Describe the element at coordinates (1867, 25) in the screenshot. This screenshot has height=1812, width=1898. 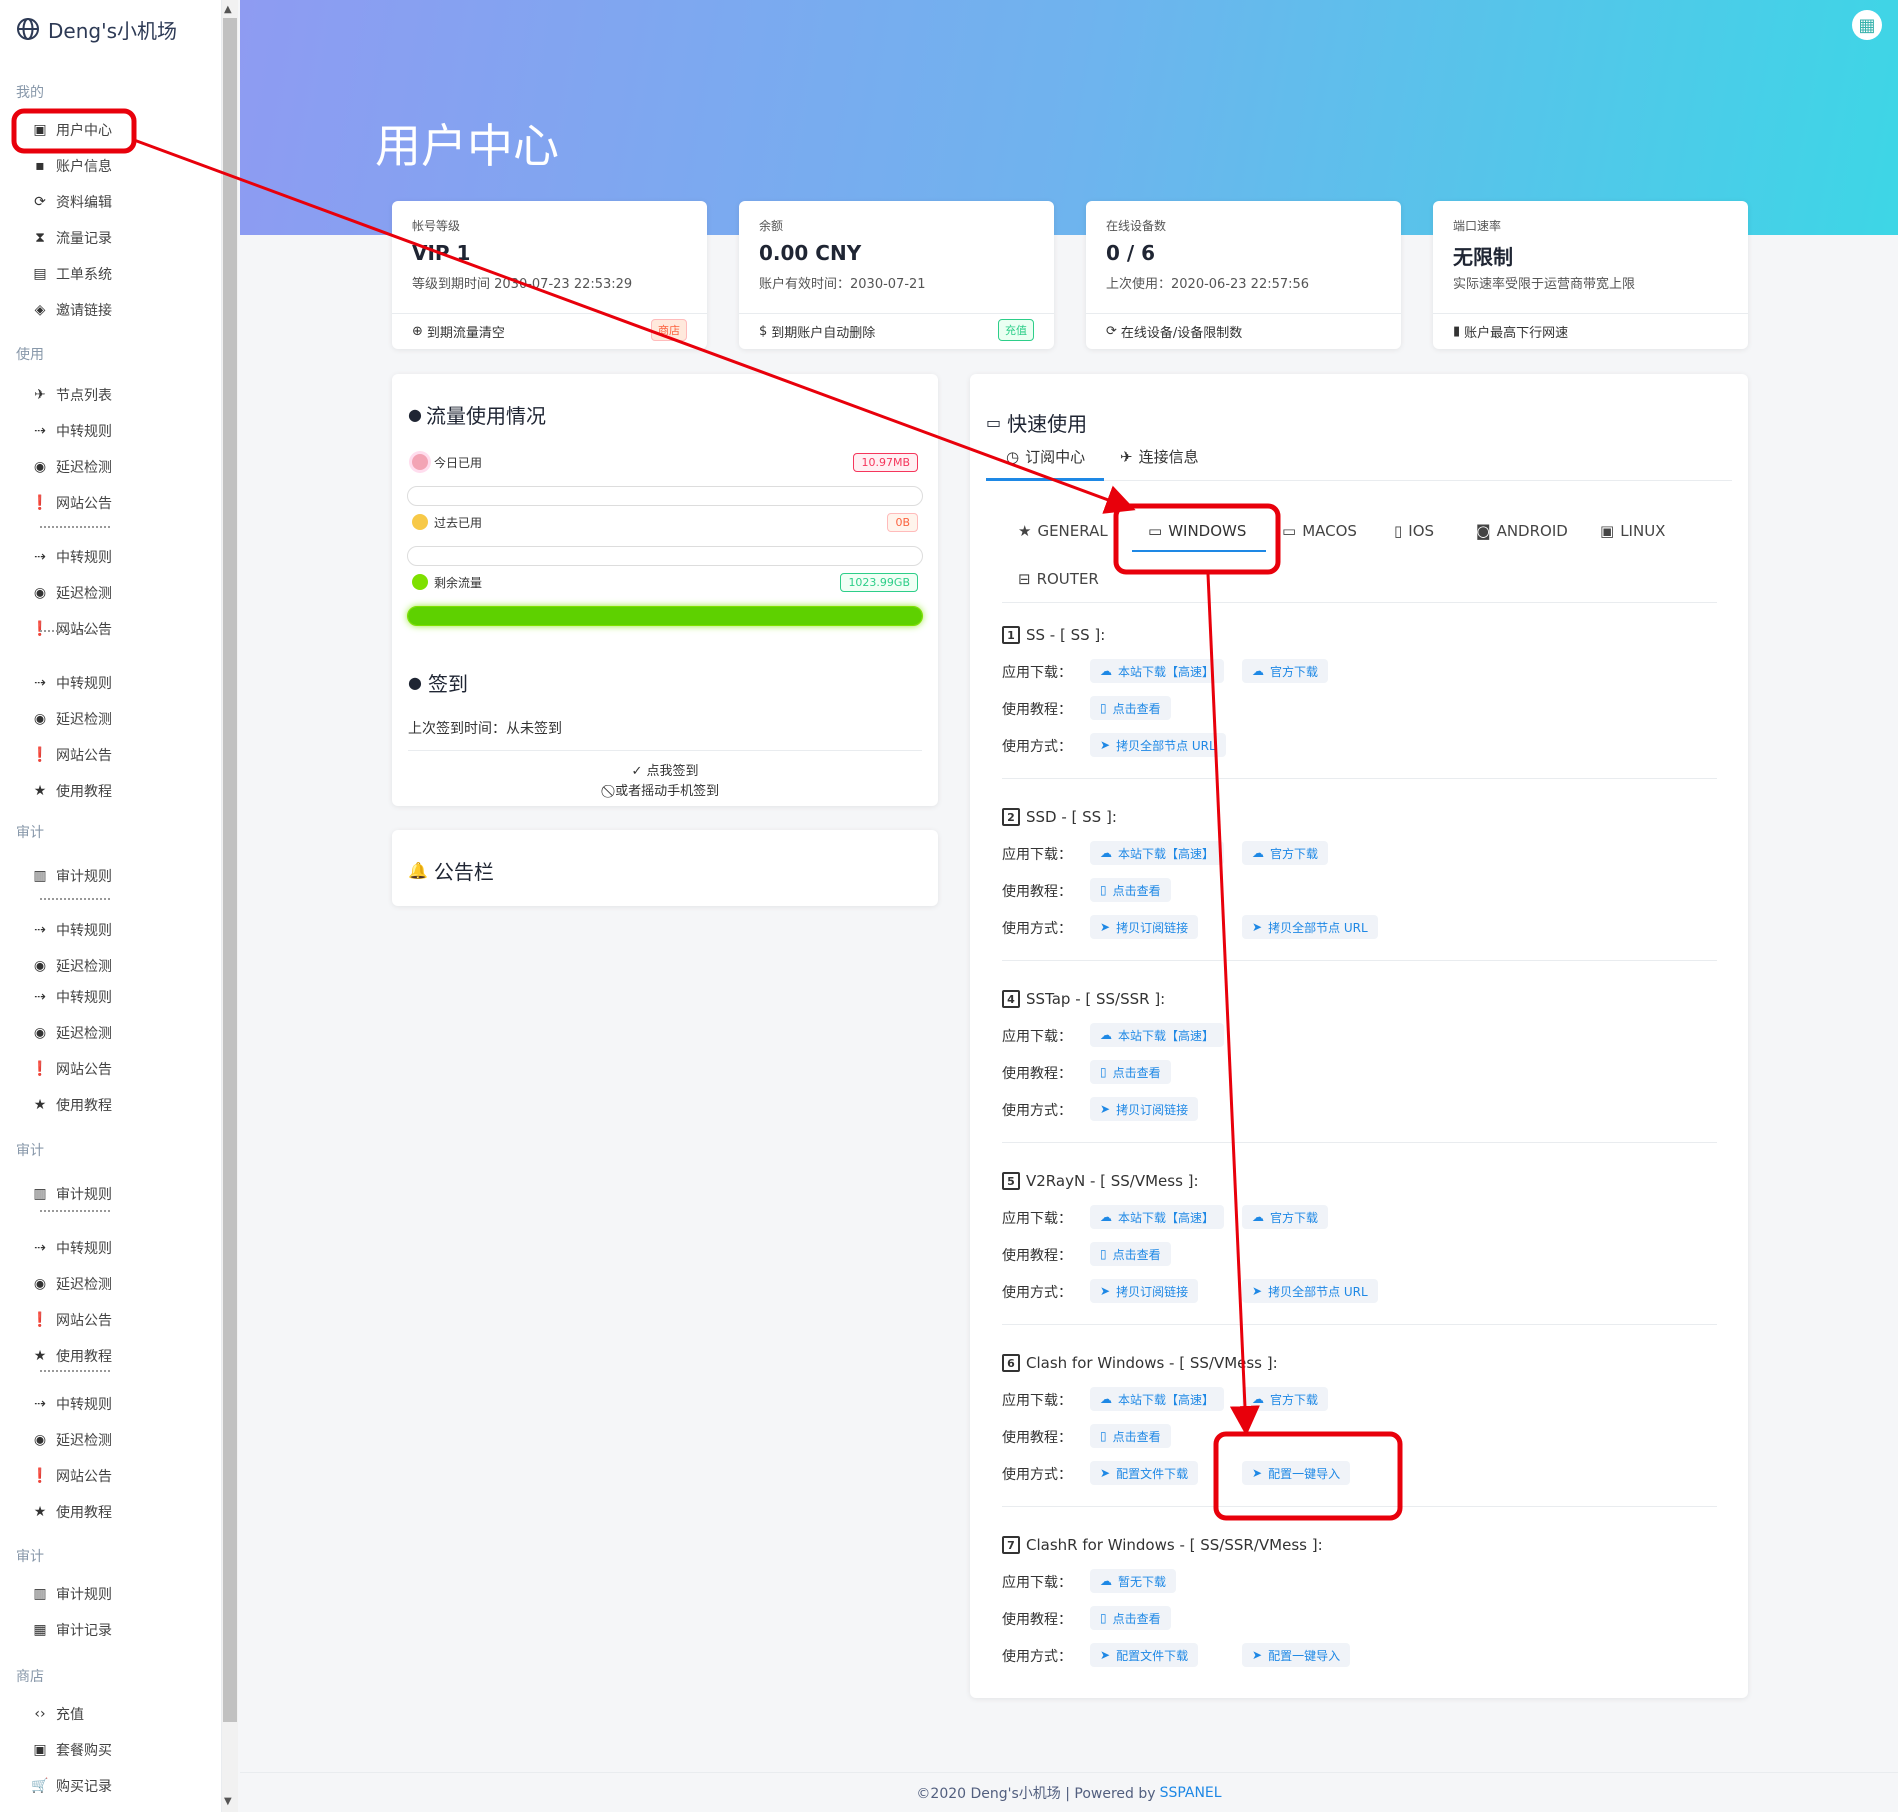
I see `avatar: ▦` at that location.